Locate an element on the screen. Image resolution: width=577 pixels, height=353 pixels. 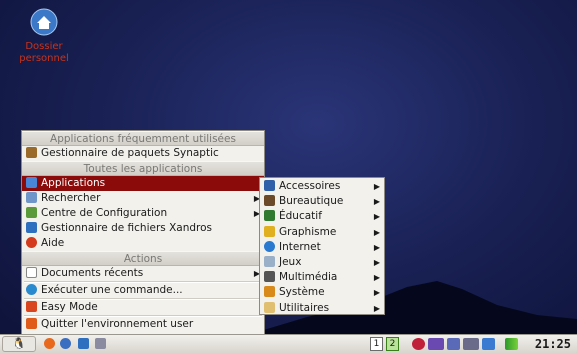
submenu-item-label: Internet is located at coordinates (300, 246).